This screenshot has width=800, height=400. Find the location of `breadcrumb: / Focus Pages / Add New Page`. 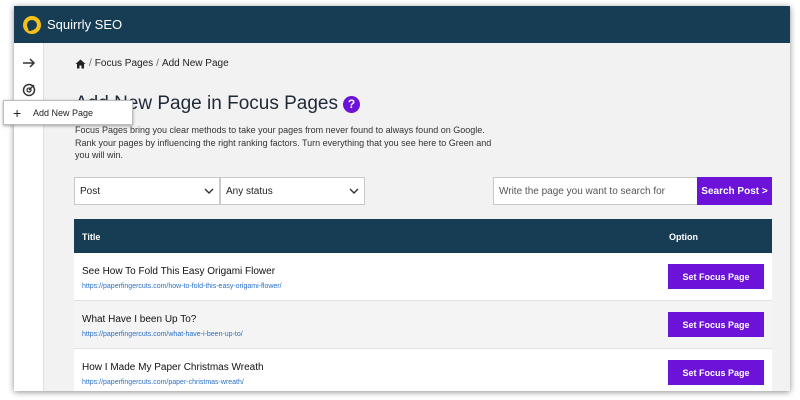

breadcrumb: / Focus Pages / Add New Page is located at coordinates (152, 63).